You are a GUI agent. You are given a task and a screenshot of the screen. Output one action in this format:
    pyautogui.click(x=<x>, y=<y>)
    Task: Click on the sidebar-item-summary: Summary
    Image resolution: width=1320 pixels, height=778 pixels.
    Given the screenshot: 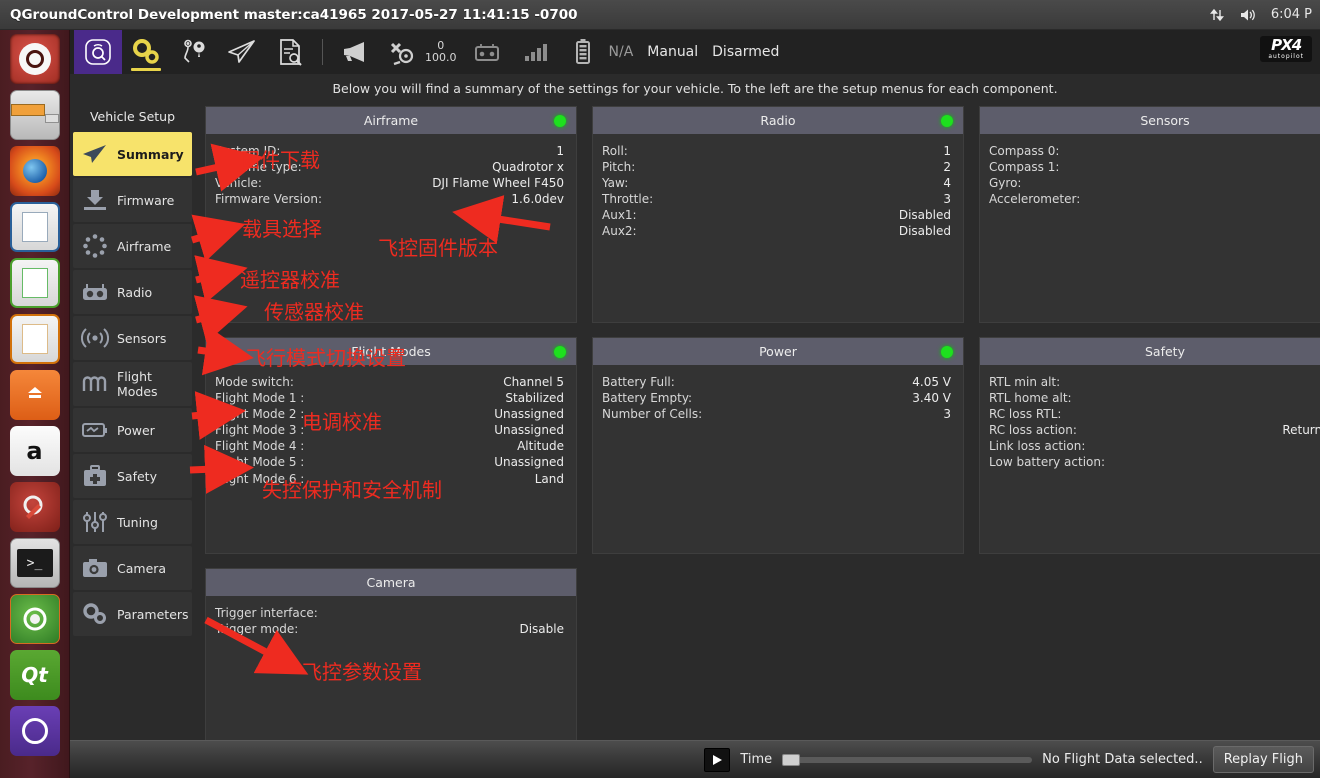 What is the action you would take?
    pyautogui.click(x=132, y=154)
    